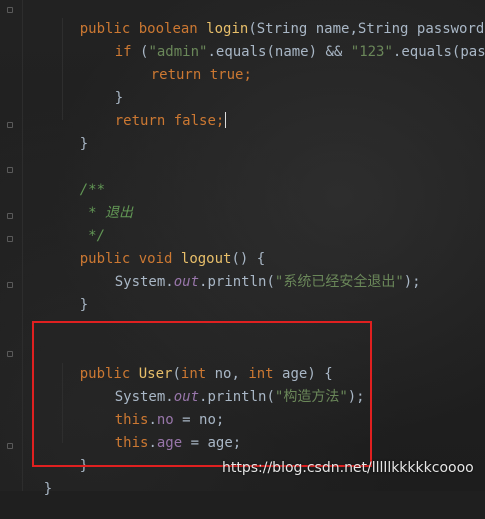 The image size is (485, 519). What do you see at coordinates (194, 121) in the screenshot?
I see `keyword-token: false` at bounding box center [194, 121].